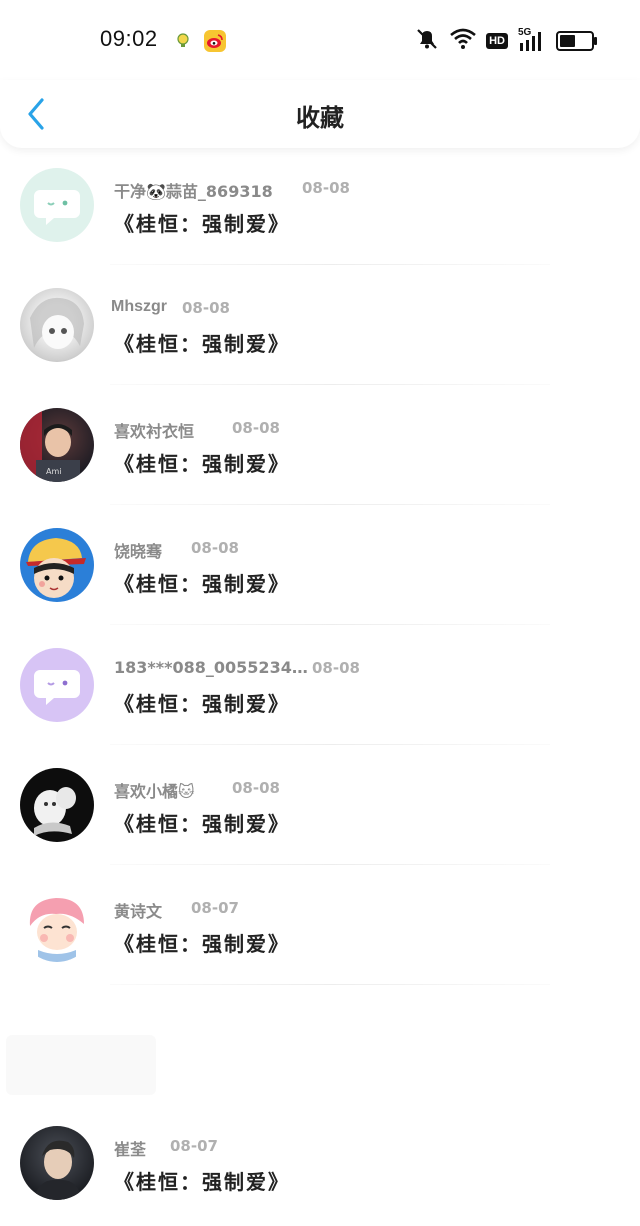  What do you see at coordinates (138, 910) in the screenshot?
I see `user-name: 黄诗文` at bounding box center [138, 910].